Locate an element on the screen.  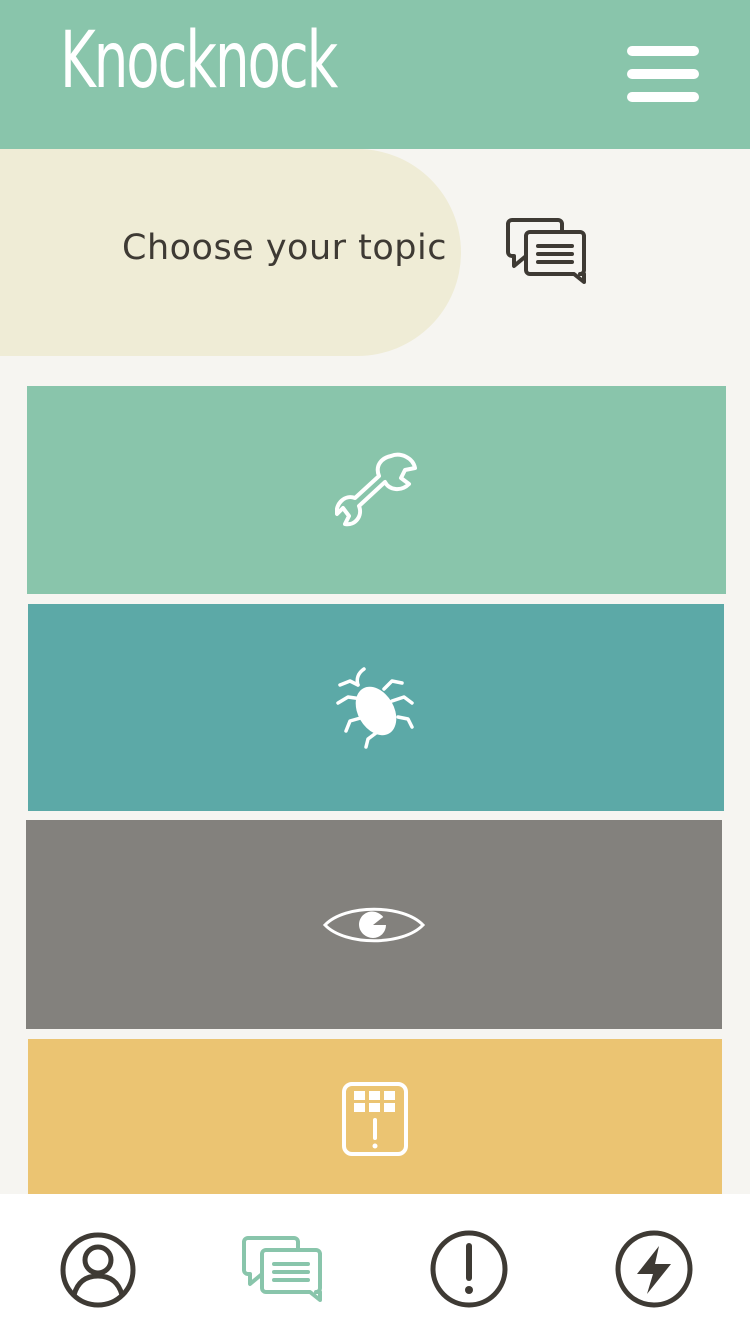
app-header: Knocknock is located at coordinates (375, 74).